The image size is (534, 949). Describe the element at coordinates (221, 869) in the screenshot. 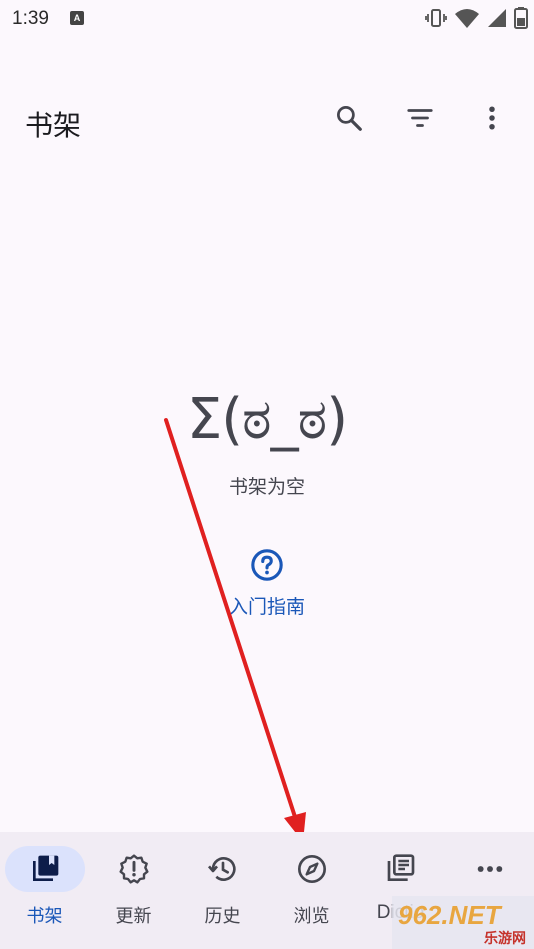

I see `history-icon` at that location.